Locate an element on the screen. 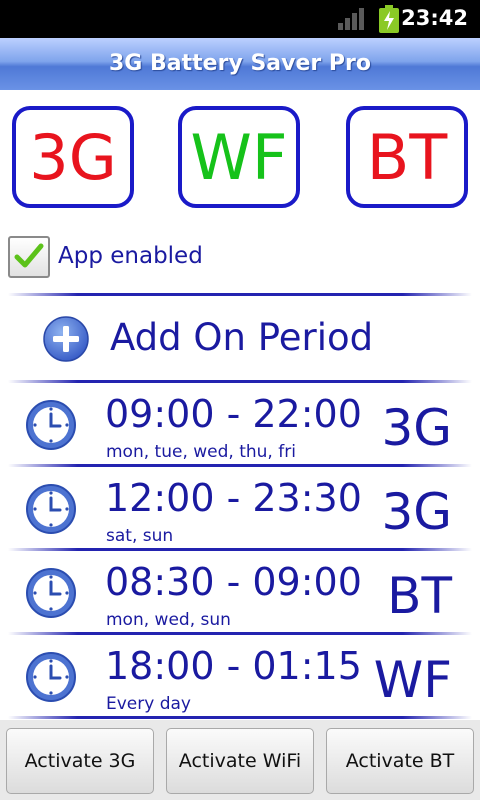 This screenshot has height=800, width=480. activate-3g-button: Activate 3G is located at coordinates (80, 761).